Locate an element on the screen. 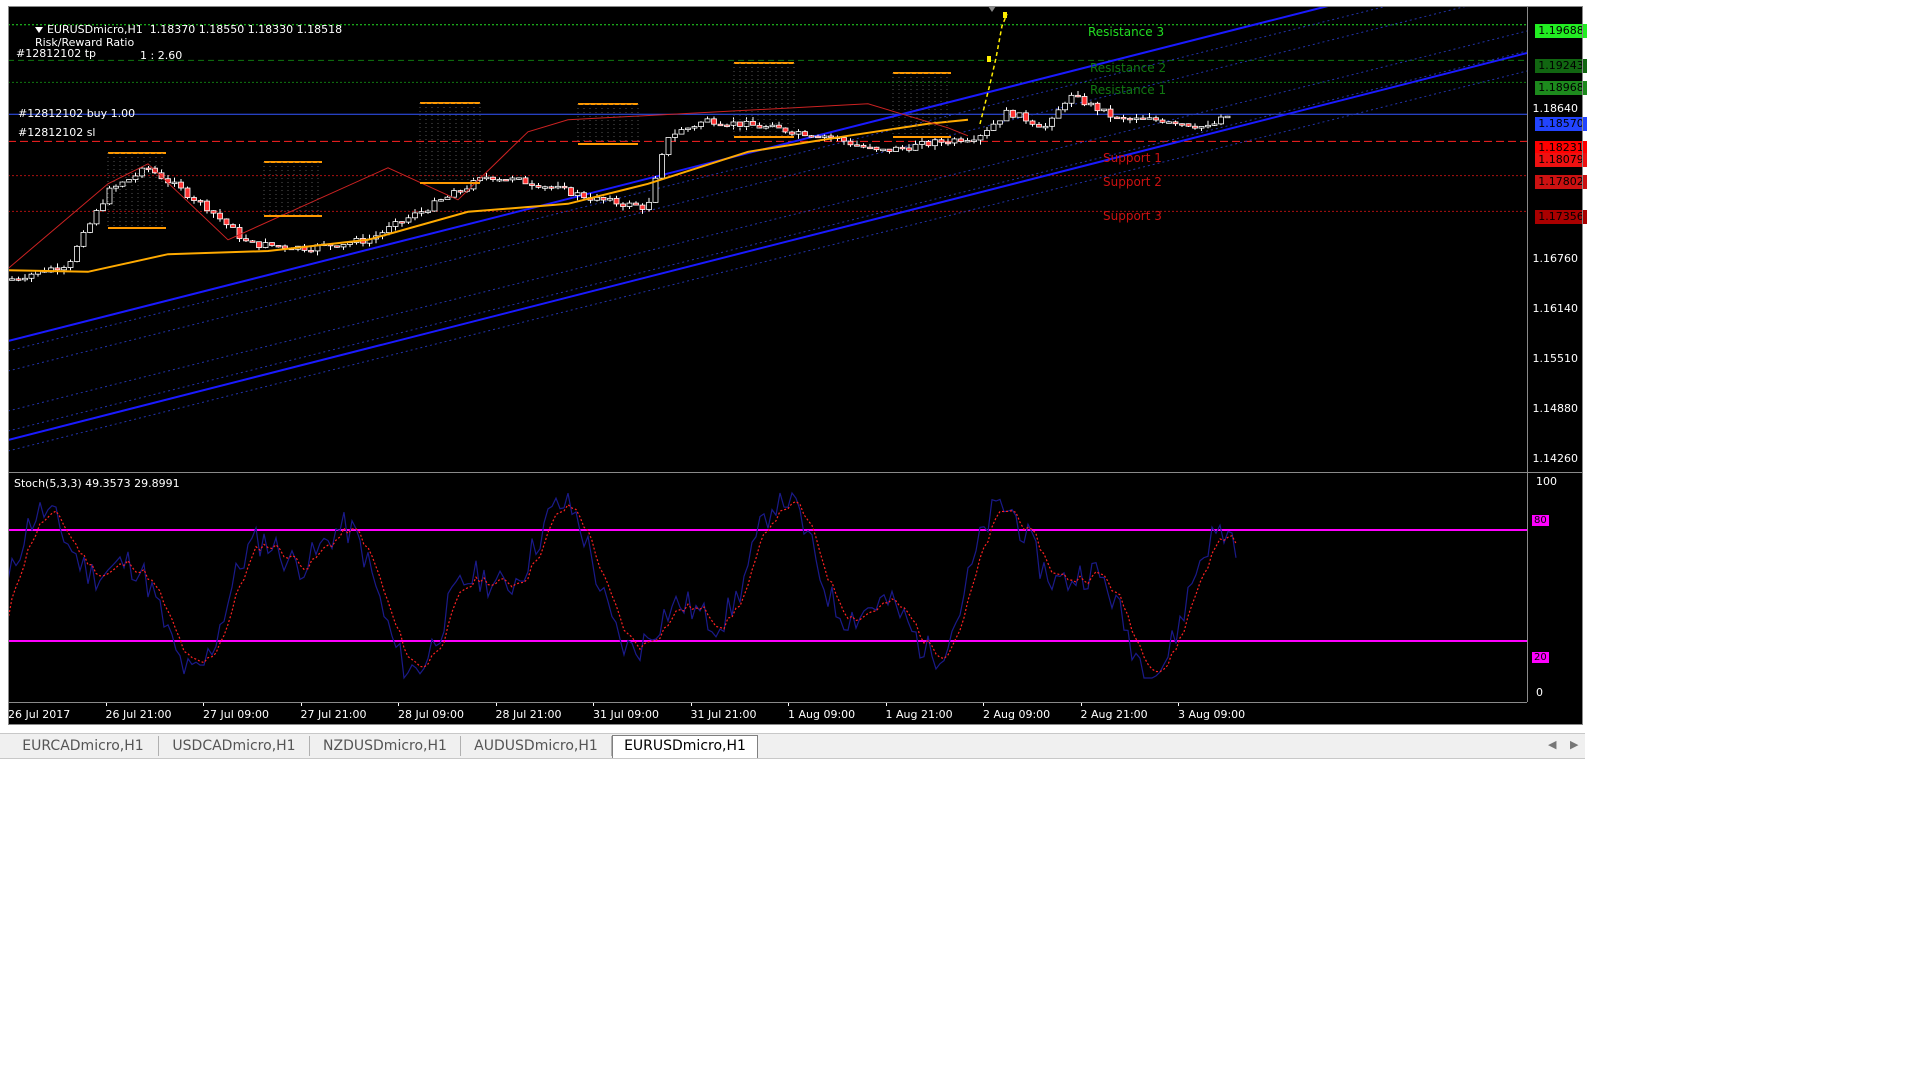  tab-nzdusdmicro: NZDUSDmicro,H1 is located at coordinates (385, 746).